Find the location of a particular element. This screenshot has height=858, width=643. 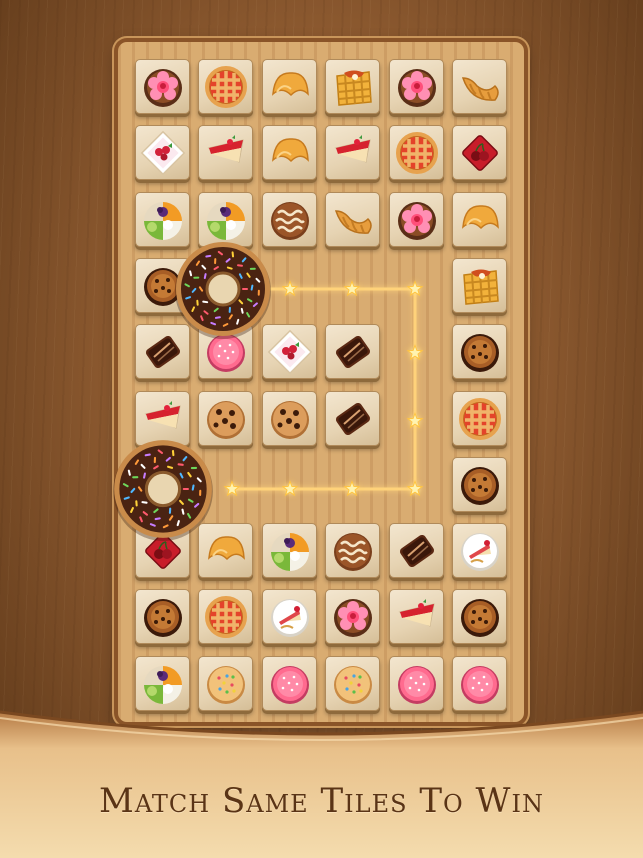

tile-cake-square is located at coordinates (162, 152).